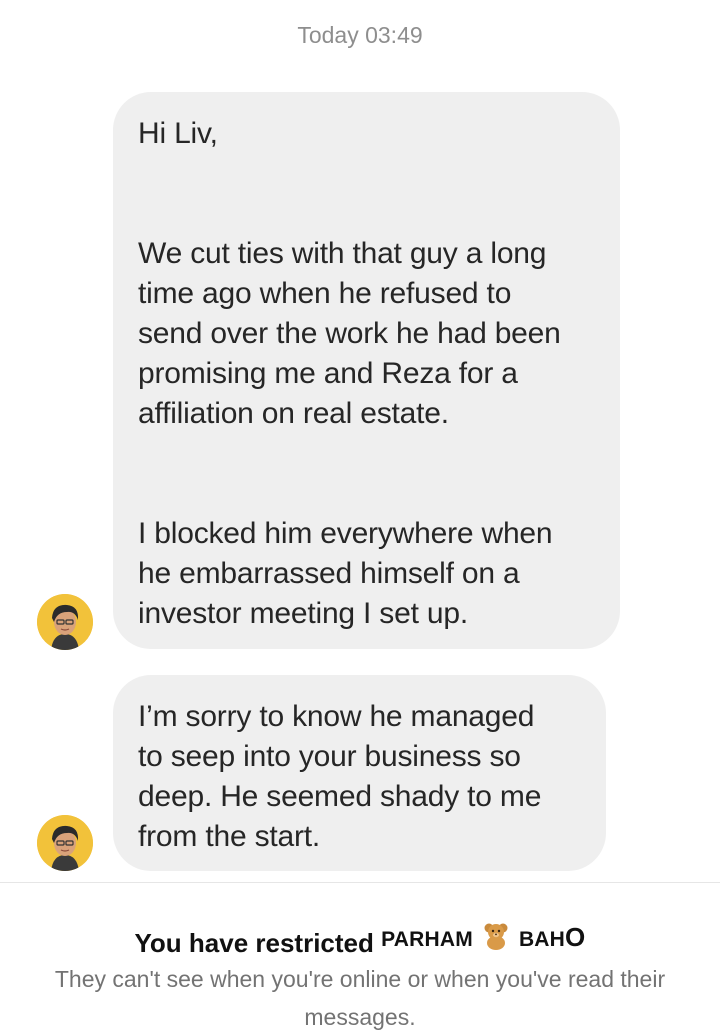 The image size is (720, 1036). Describe the element at coordinates (254, 943) in the screenshot. I see `restricted-prefix: You have restricted` at that location.